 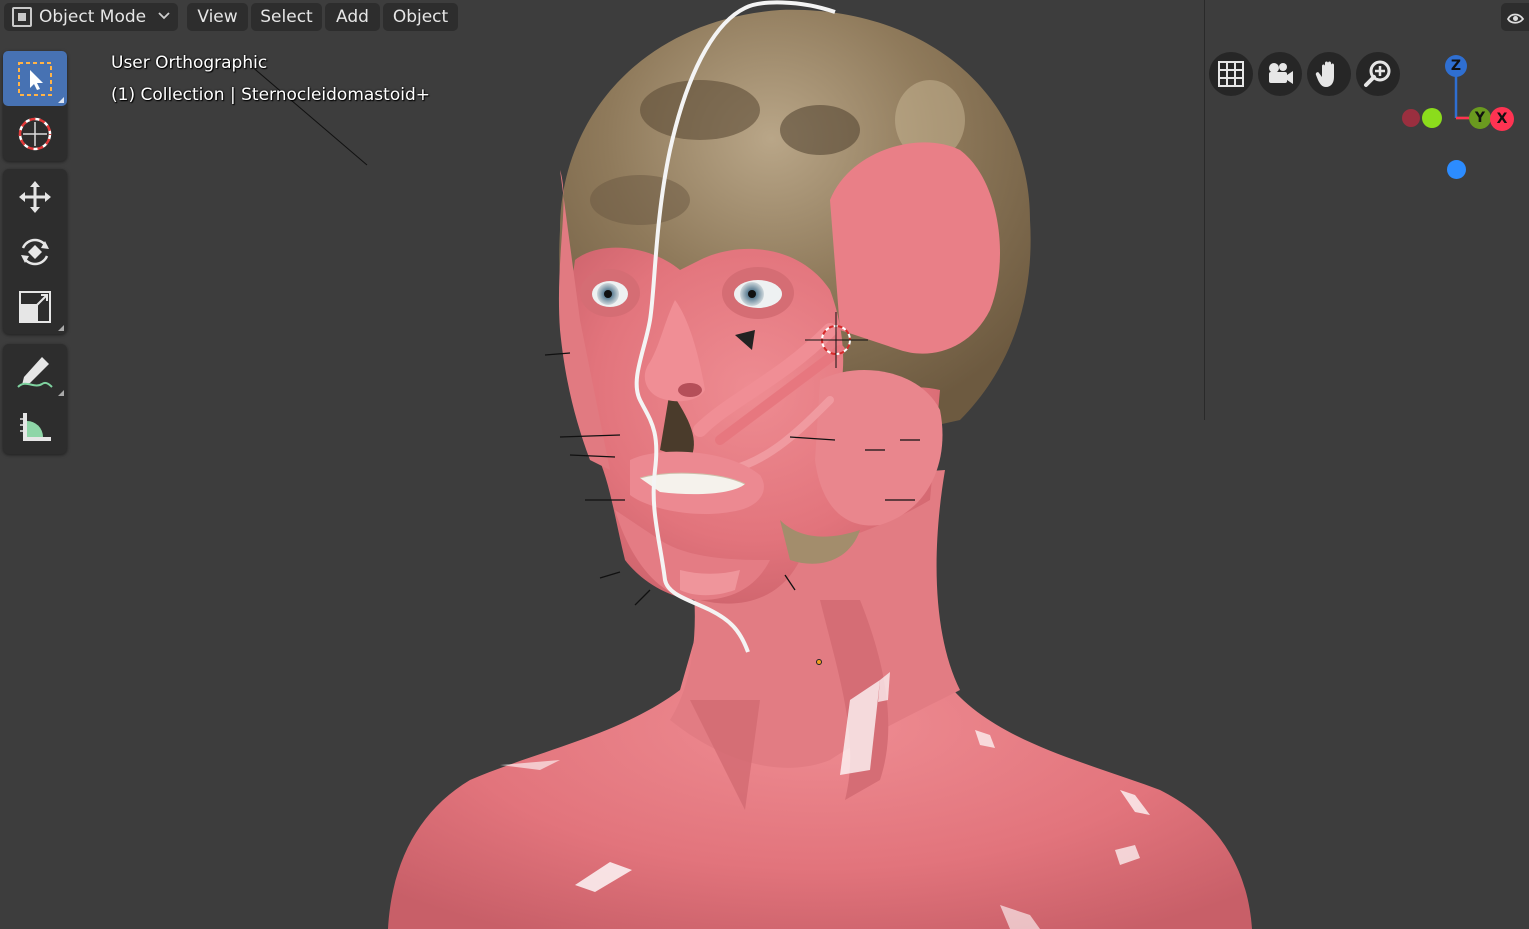 I want to click on toolbar-group-transform, so click(x=35, y=251).